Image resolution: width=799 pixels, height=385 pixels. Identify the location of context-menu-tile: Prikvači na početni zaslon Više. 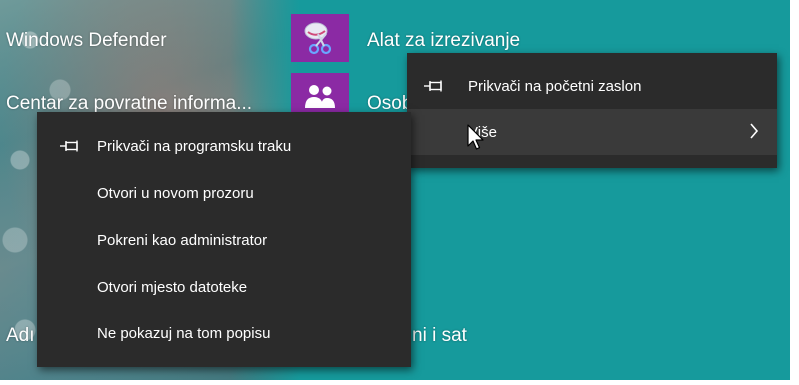
(592, 110).